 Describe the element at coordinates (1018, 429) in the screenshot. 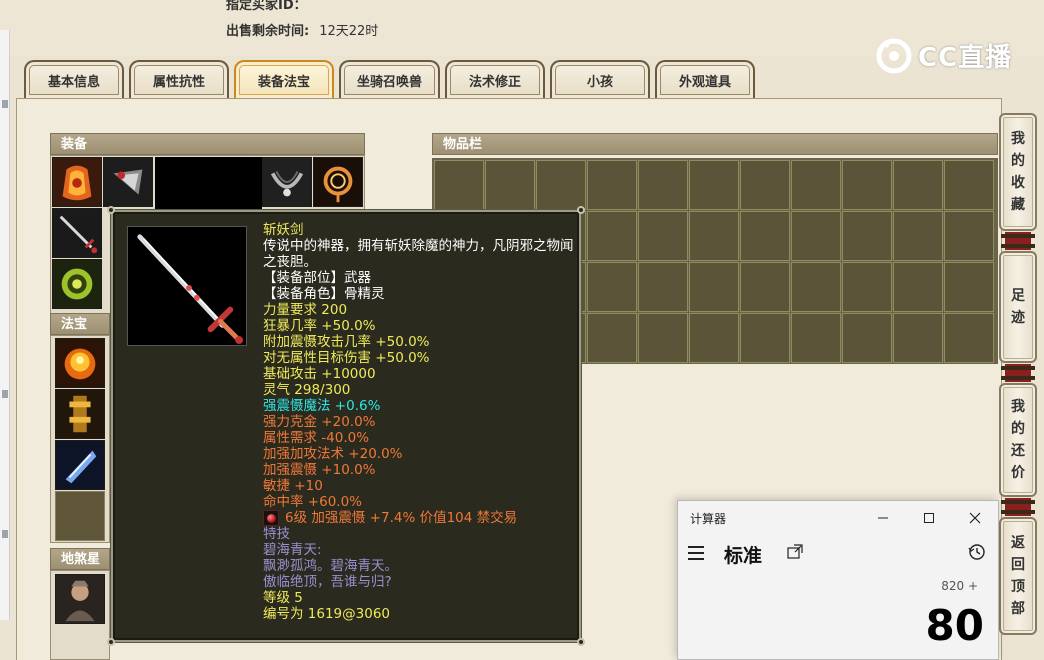

I see `side-button-char: 的` at that location.